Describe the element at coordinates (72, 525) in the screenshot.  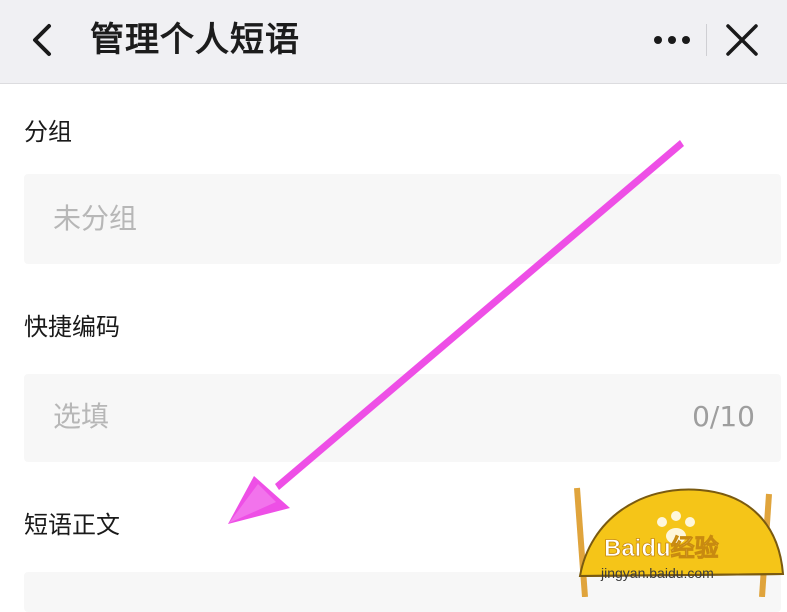
I see `body-label: 短语正文` at that location.